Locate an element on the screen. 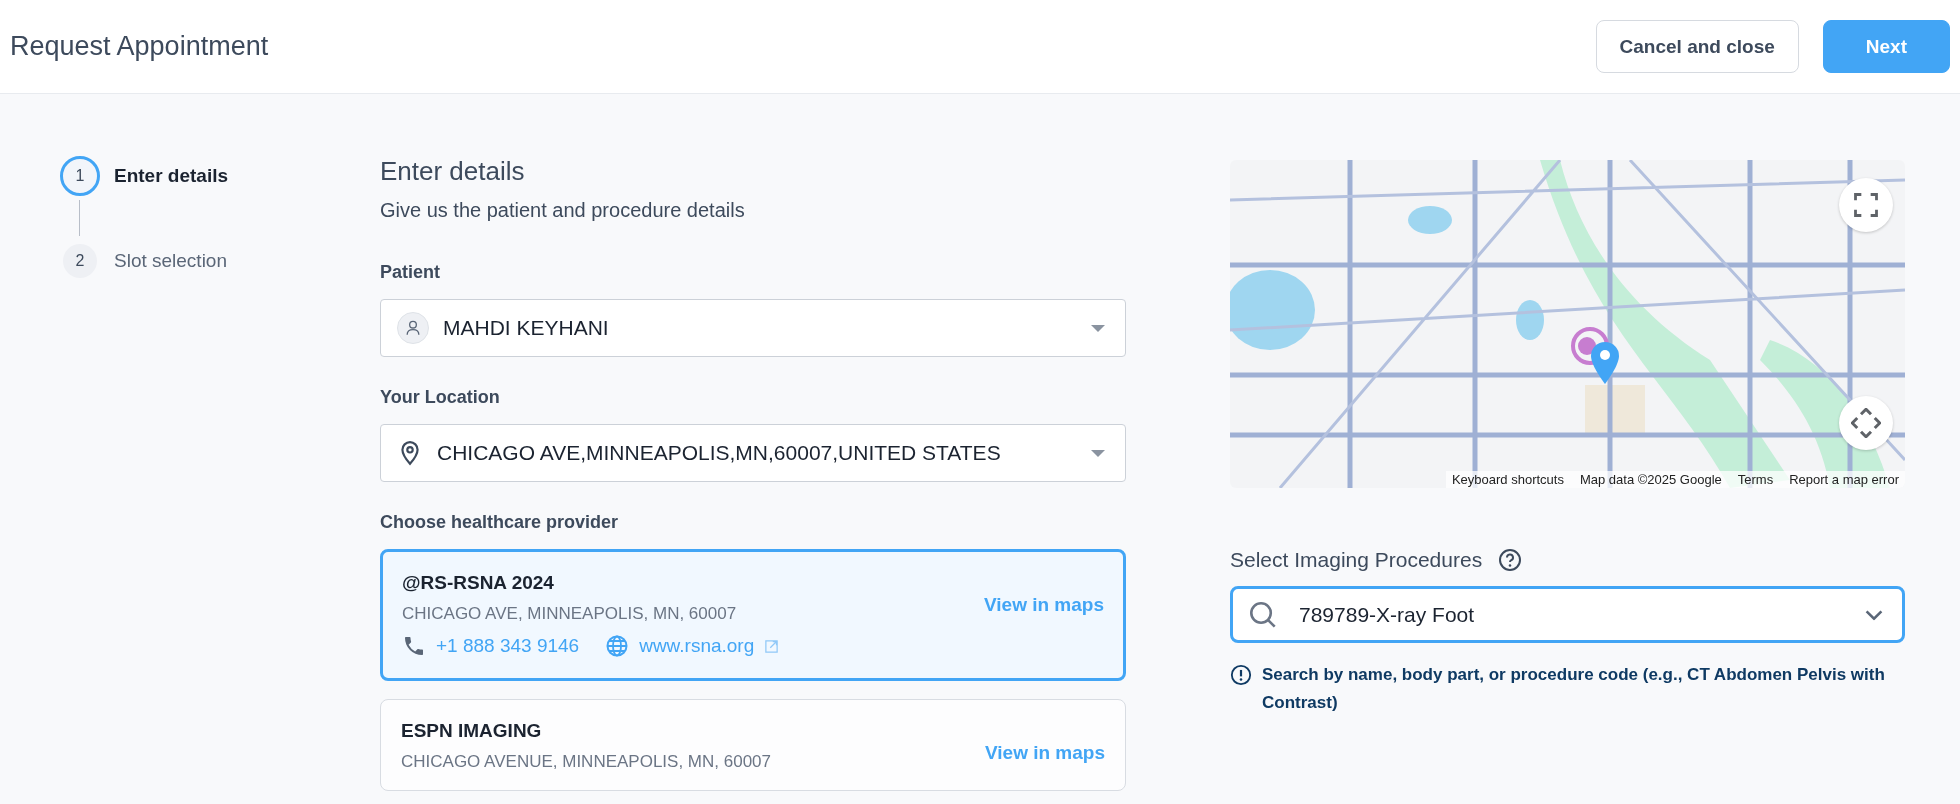  provider-card: ESPN IMAGING CHICAGO AVENUE, MINNEAPOLIS, MN, 60007 View in maps is located at coordinates (753, 745).